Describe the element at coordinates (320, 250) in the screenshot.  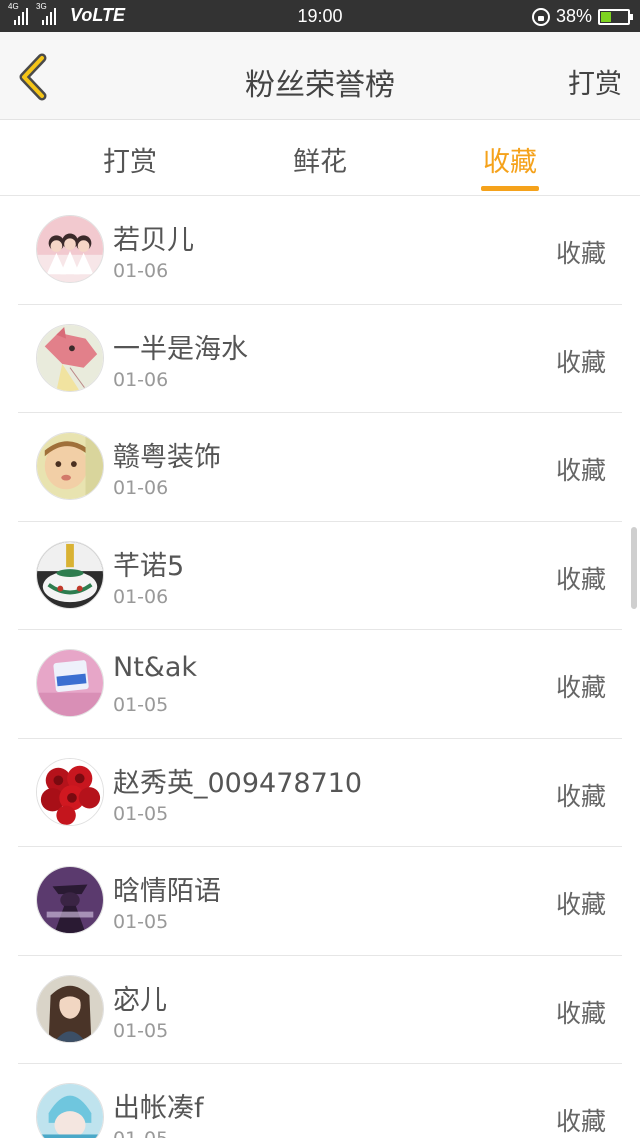
I see `list-item: 若贝儿 01-06 收藏` at that location.